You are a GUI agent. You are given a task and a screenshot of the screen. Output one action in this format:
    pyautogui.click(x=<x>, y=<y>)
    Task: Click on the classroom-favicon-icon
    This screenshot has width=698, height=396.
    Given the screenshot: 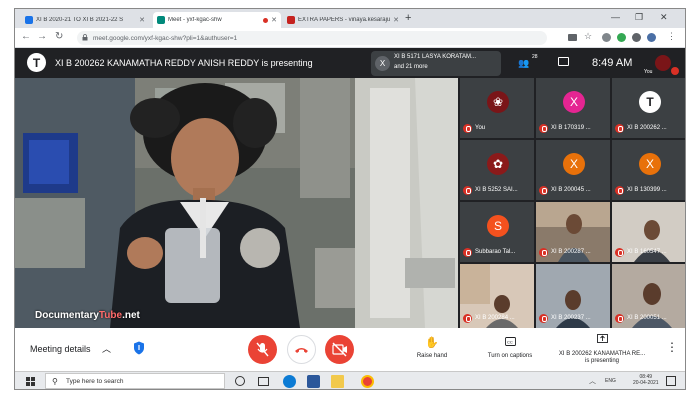 What is the action you would take?
    pyautogui.click(x=29, y=20)
    